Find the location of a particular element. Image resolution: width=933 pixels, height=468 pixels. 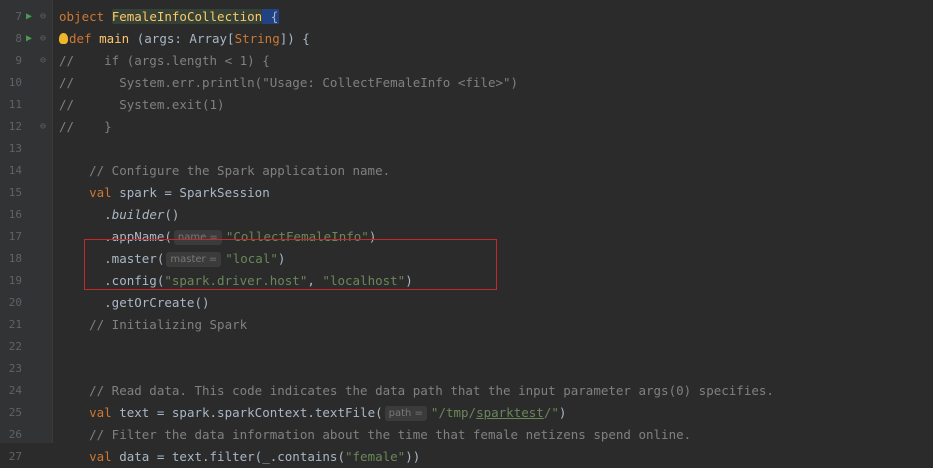

code-line: .builder() is located at coordinates (493, 215).